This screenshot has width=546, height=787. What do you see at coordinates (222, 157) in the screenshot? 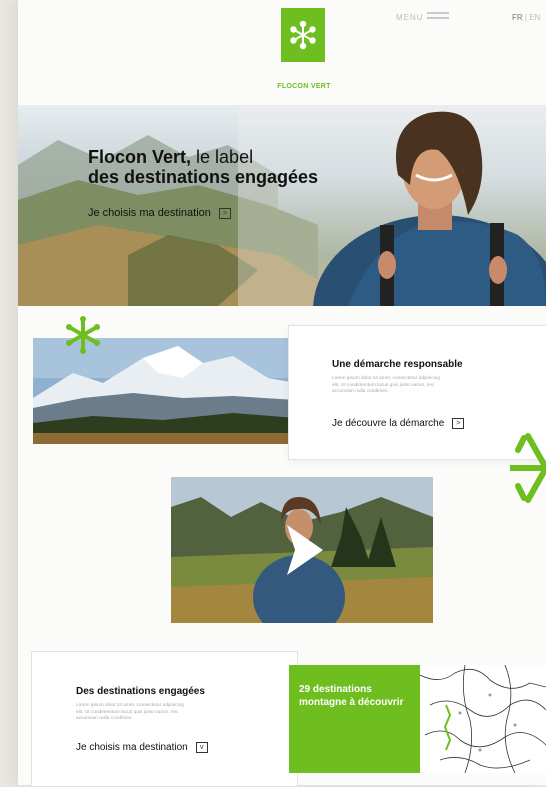
I see `hero-title-rest: le label` at bounding box center [222, 157].